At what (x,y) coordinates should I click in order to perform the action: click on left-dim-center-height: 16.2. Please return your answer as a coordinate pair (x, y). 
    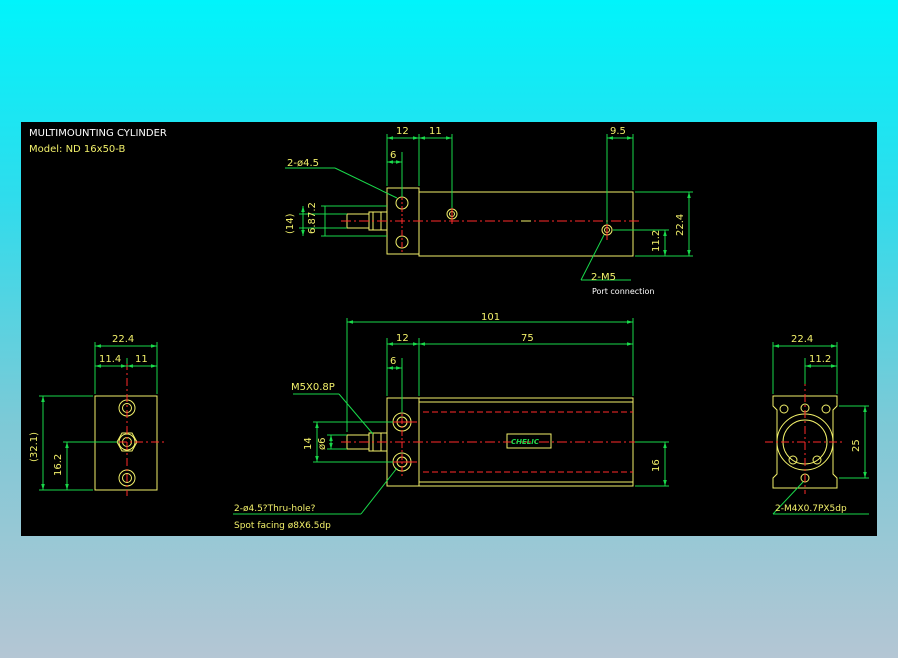
    Looking at the image, I should click on (58, 465).